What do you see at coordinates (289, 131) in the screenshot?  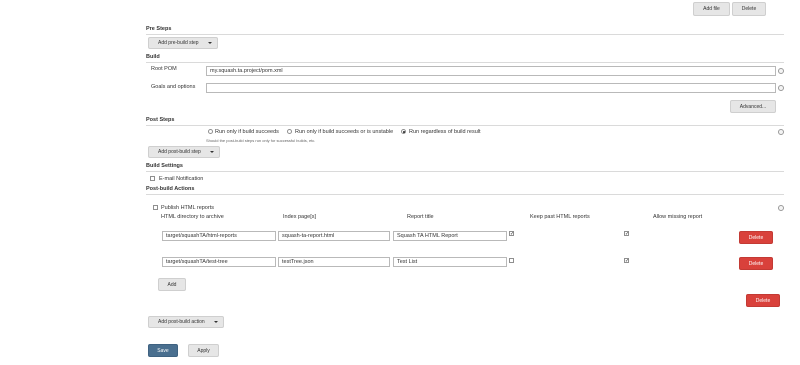 I see `radio-success-or-unstable` at bounding box center [289, 131].